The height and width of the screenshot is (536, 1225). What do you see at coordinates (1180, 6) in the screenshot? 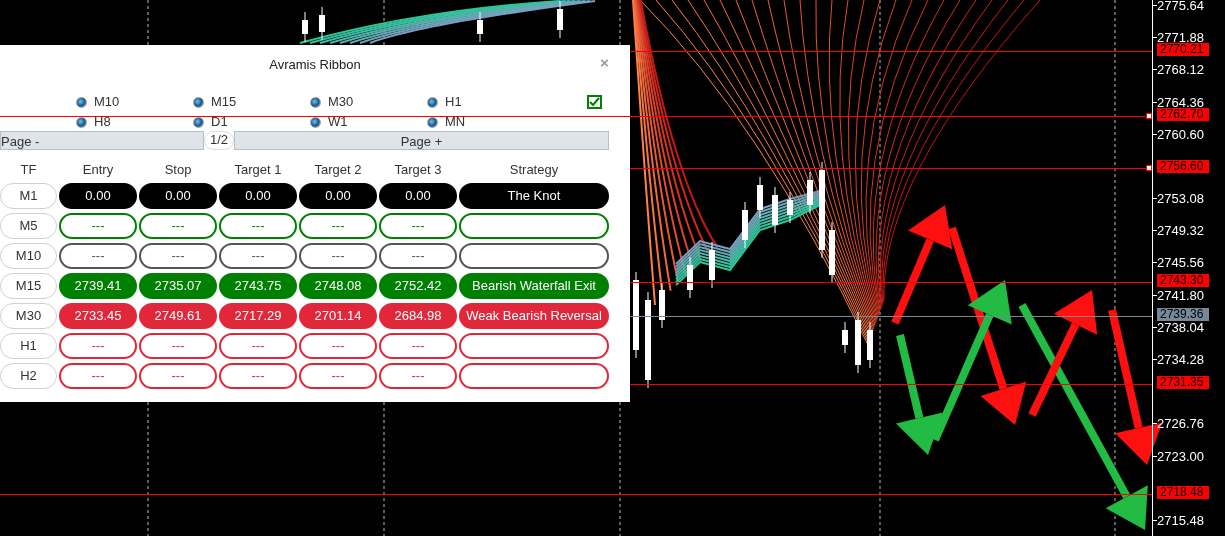
I see `price-tick-label: 2775.64` at bounding box center [1180, 6].